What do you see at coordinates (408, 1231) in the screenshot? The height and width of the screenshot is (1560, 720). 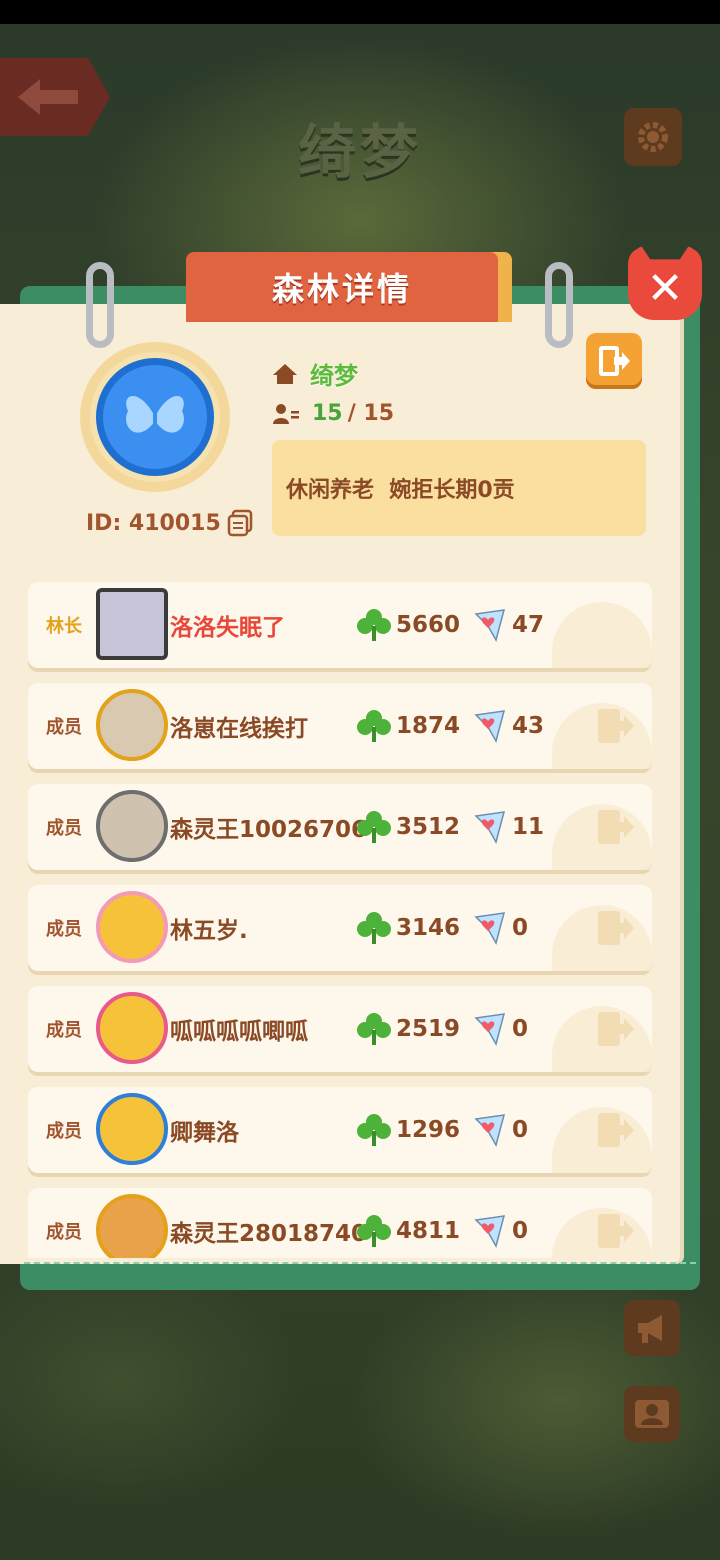 I see `member-score: 4811` at bounding box center [408, 1231].